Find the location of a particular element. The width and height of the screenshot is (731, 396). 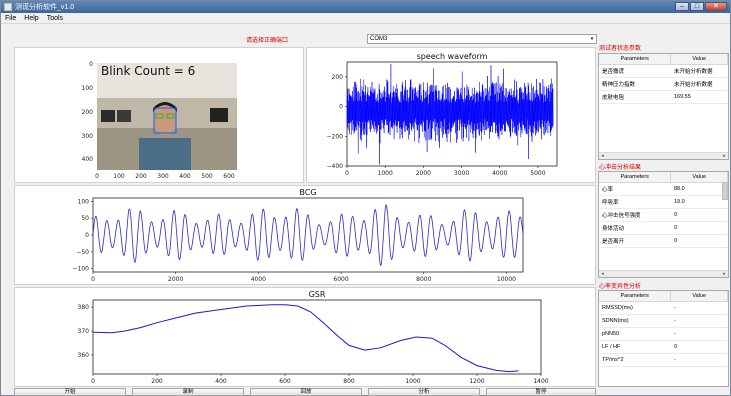

bcg-y-tick-label: 100 is located at coordinates (84, 201).